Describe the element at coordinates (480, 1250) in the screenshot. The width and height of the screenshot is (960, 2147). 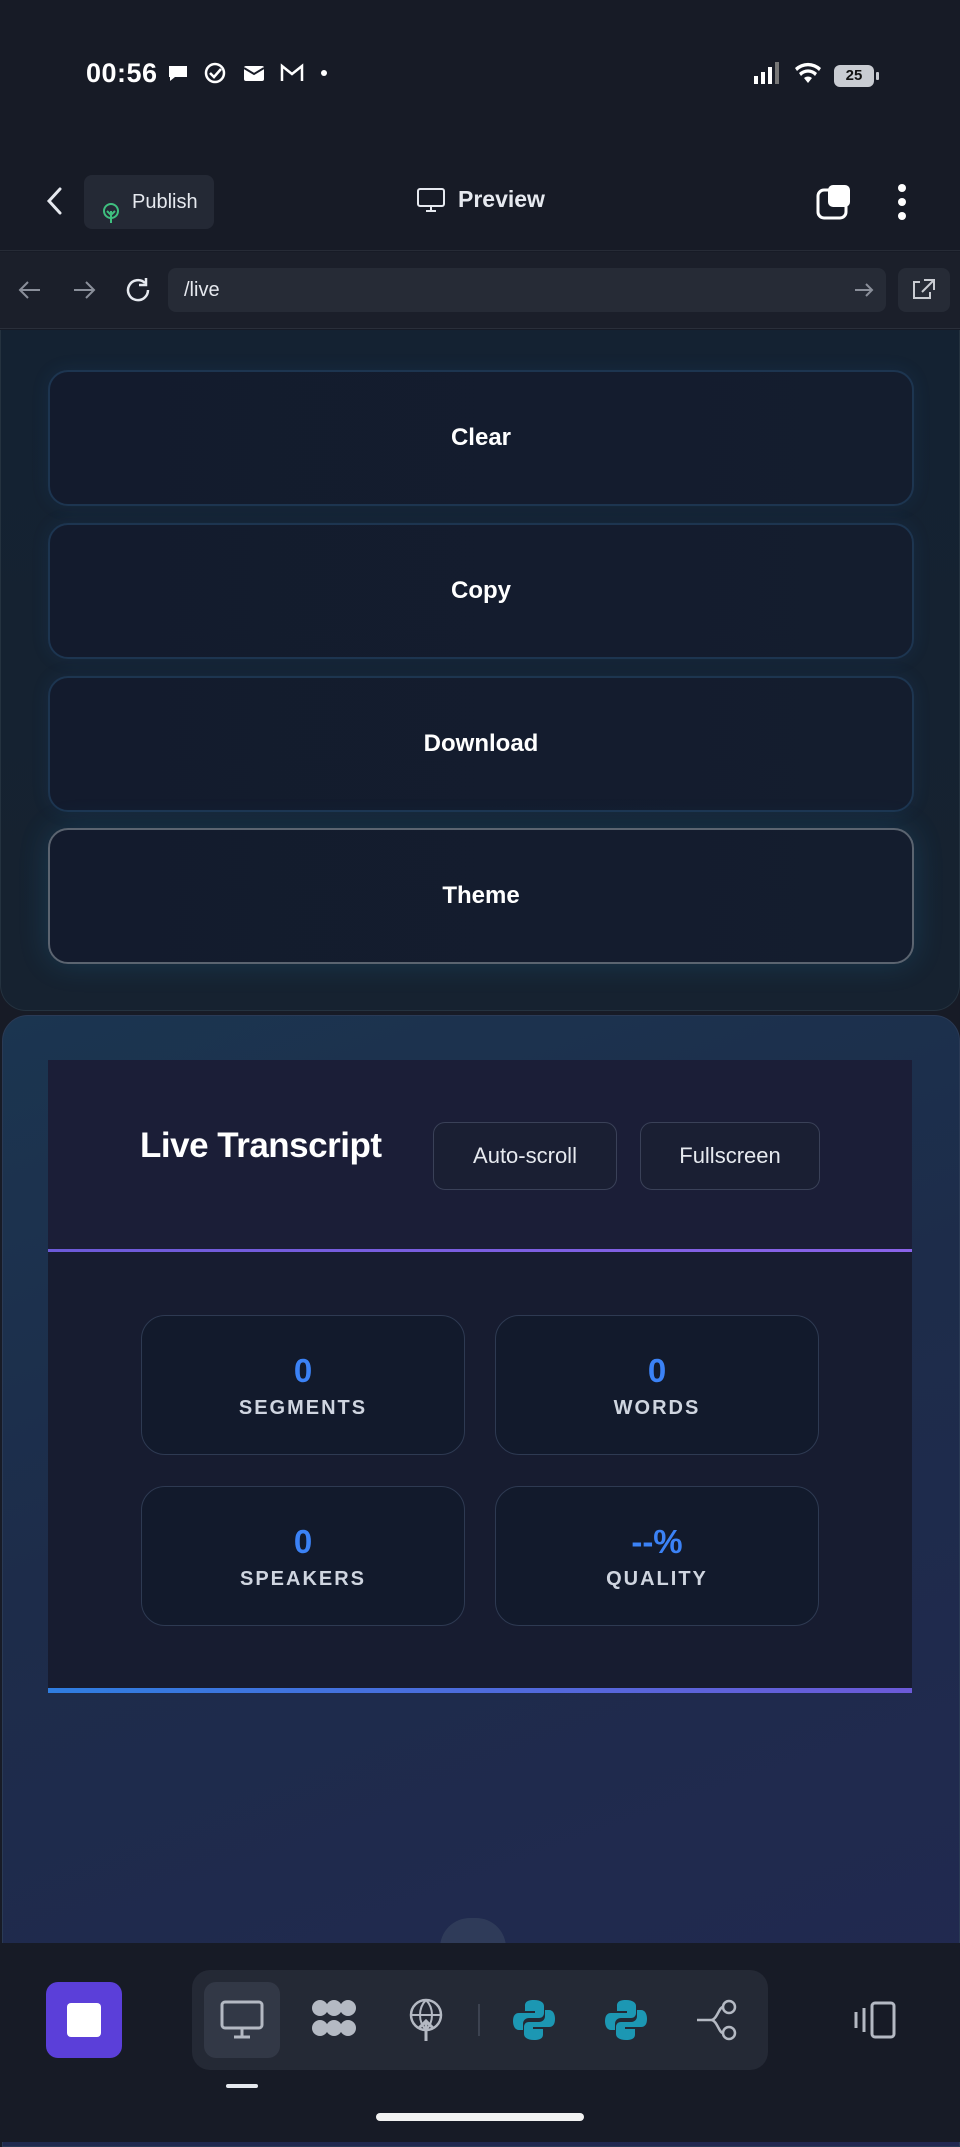
I see `header-divider` at that location.